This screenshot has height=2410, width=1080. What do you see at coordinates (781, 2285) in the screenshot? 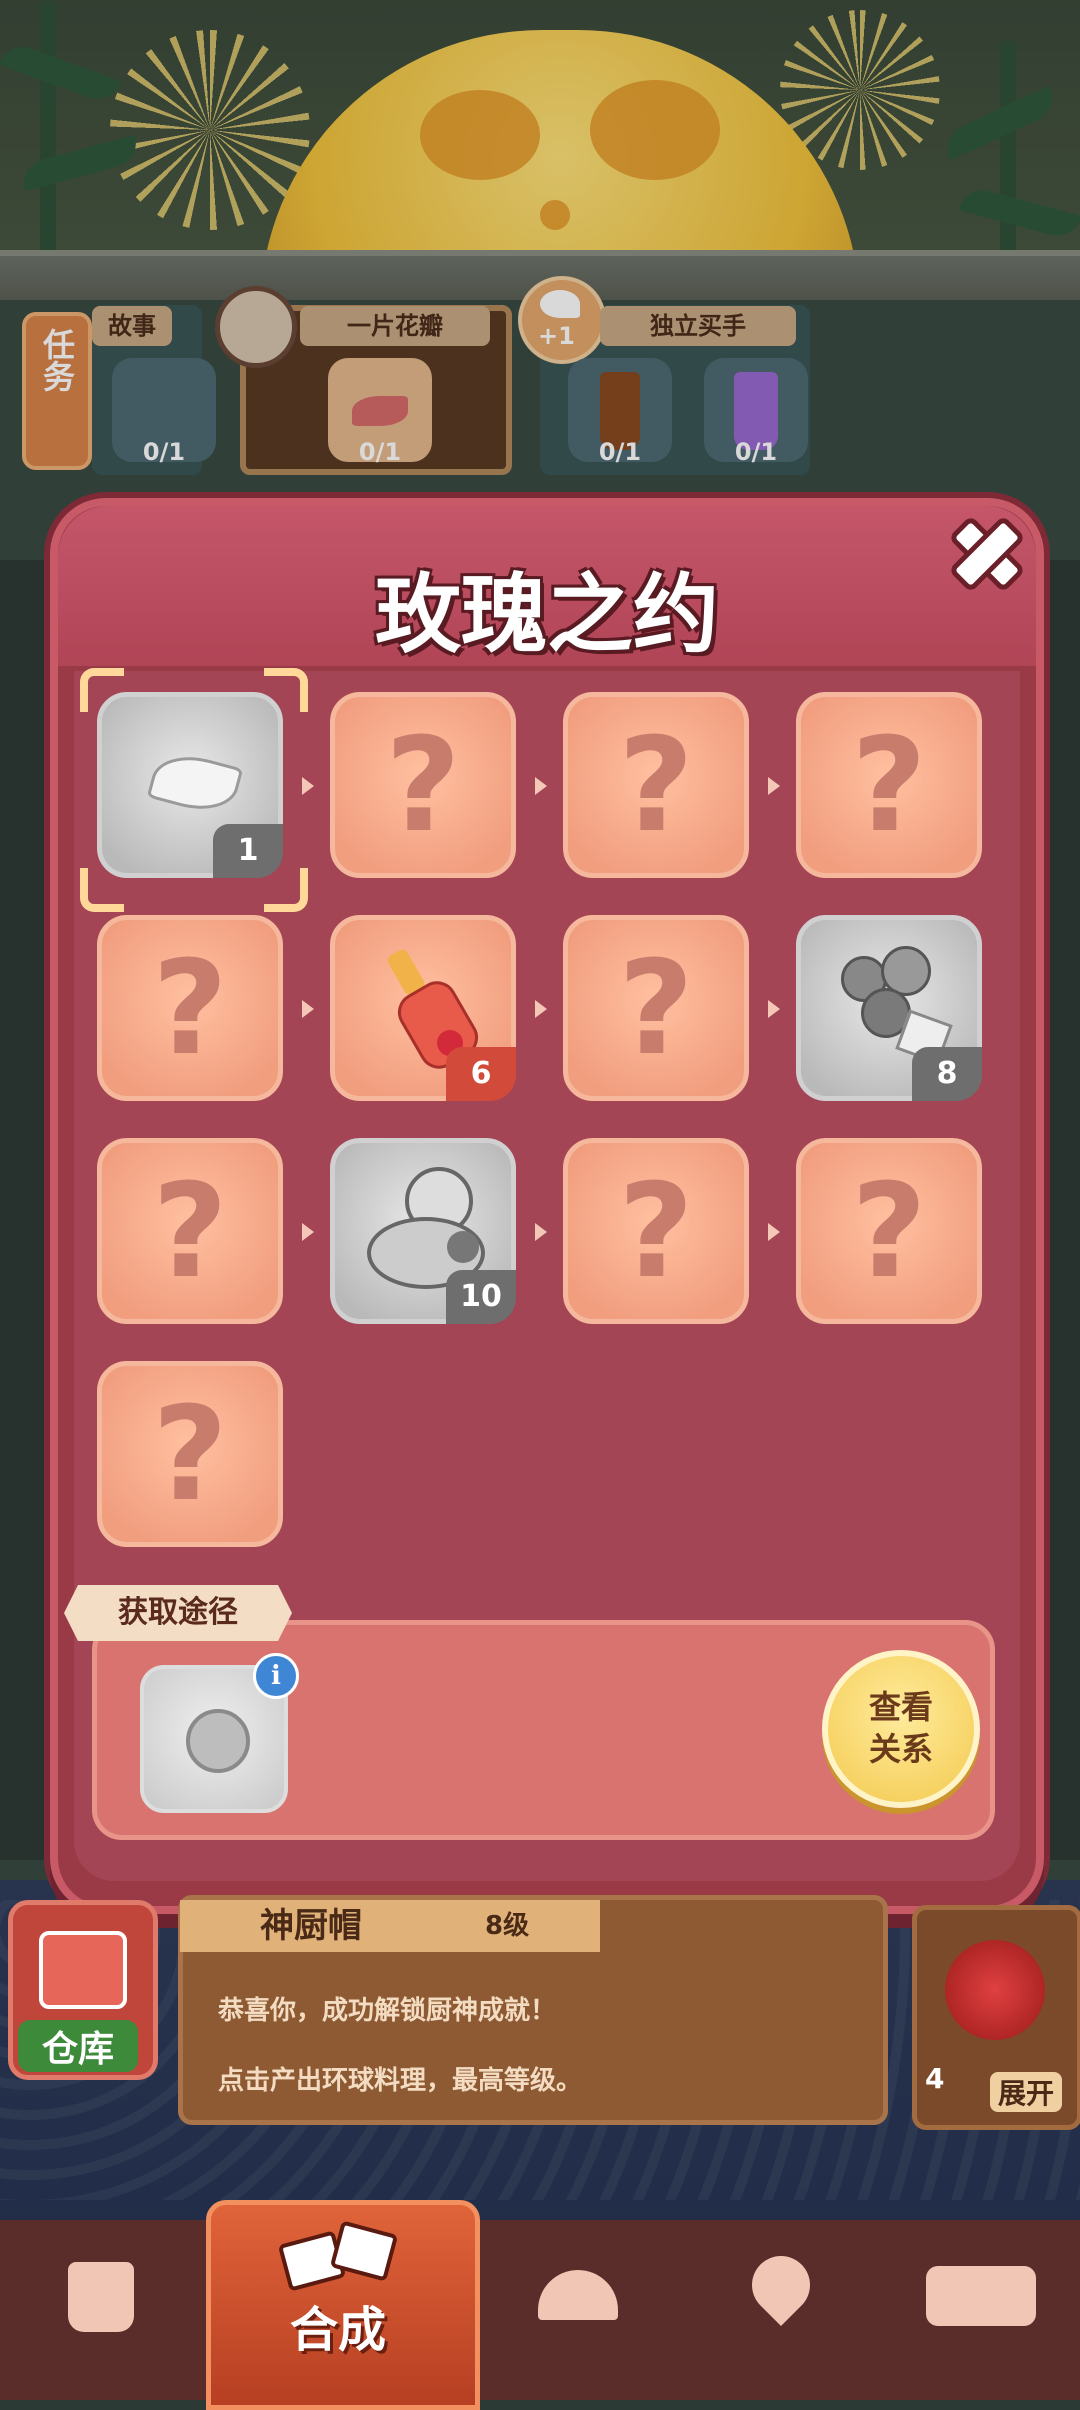
I see `map-pin-icon` at bounding box center [781, 2285].